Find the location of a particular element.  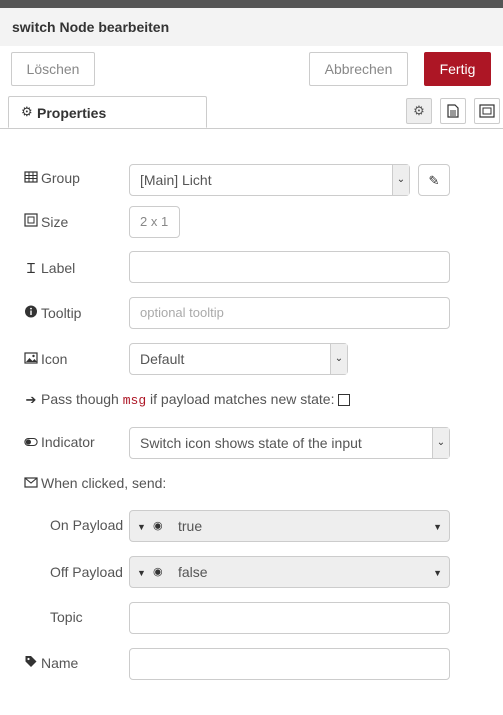

topic-input is located at coordinates (289, 618).